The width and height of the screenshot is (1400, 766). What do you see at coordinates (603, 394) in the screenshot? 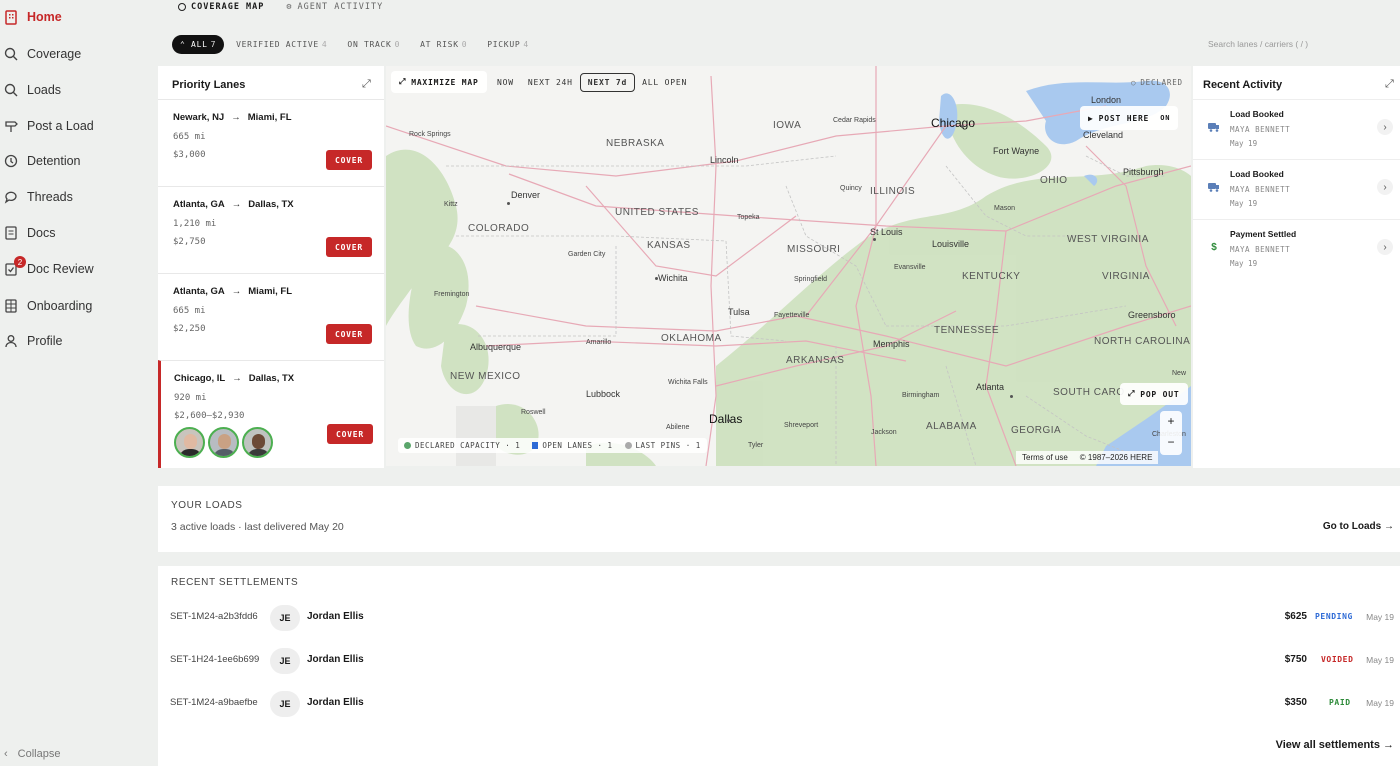
I see `map-label: Lubbock` at bounding box center [603, 394].